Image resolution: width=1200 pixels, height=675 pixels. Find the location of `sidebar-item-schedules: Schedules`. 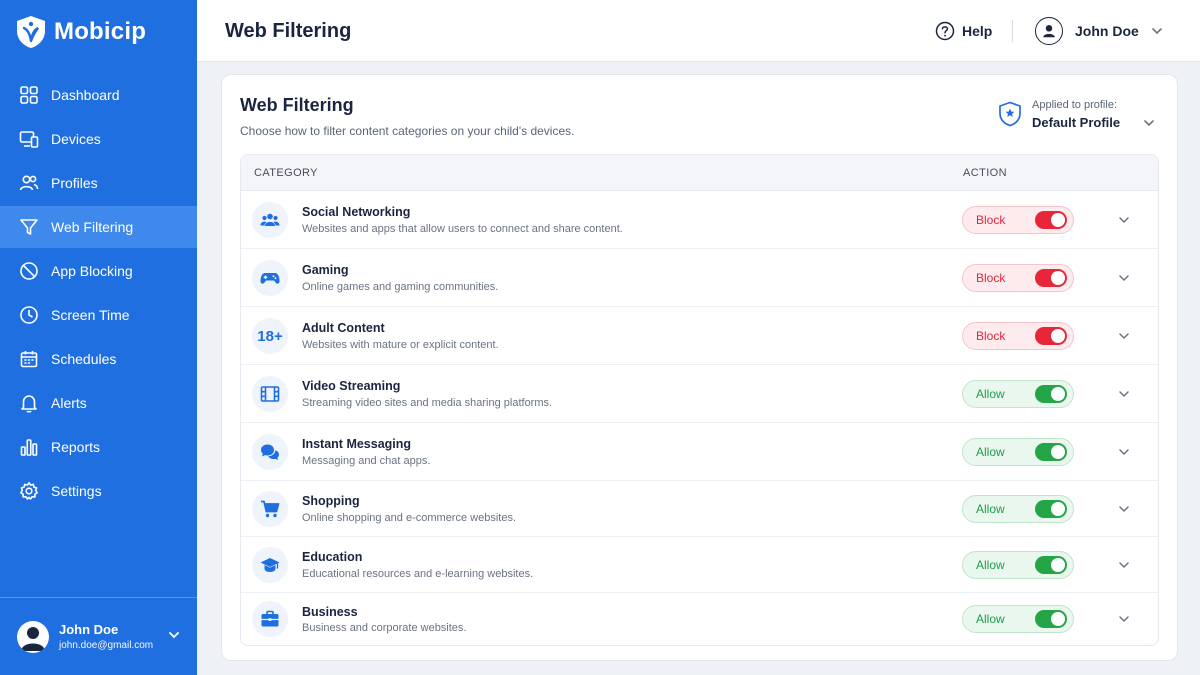

sidebar-item-schedules: Schedules is located at coordinates (98, 359).